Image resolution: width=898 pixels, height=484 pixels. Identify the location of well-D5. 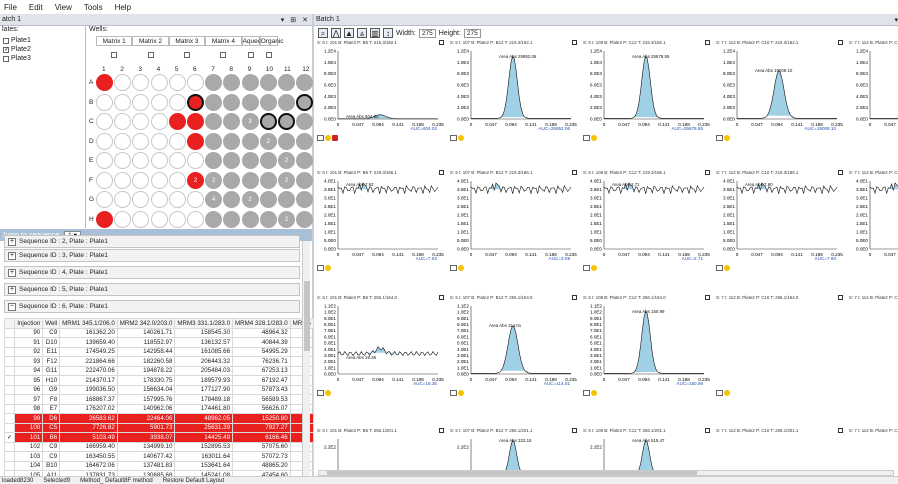
(177, 141).